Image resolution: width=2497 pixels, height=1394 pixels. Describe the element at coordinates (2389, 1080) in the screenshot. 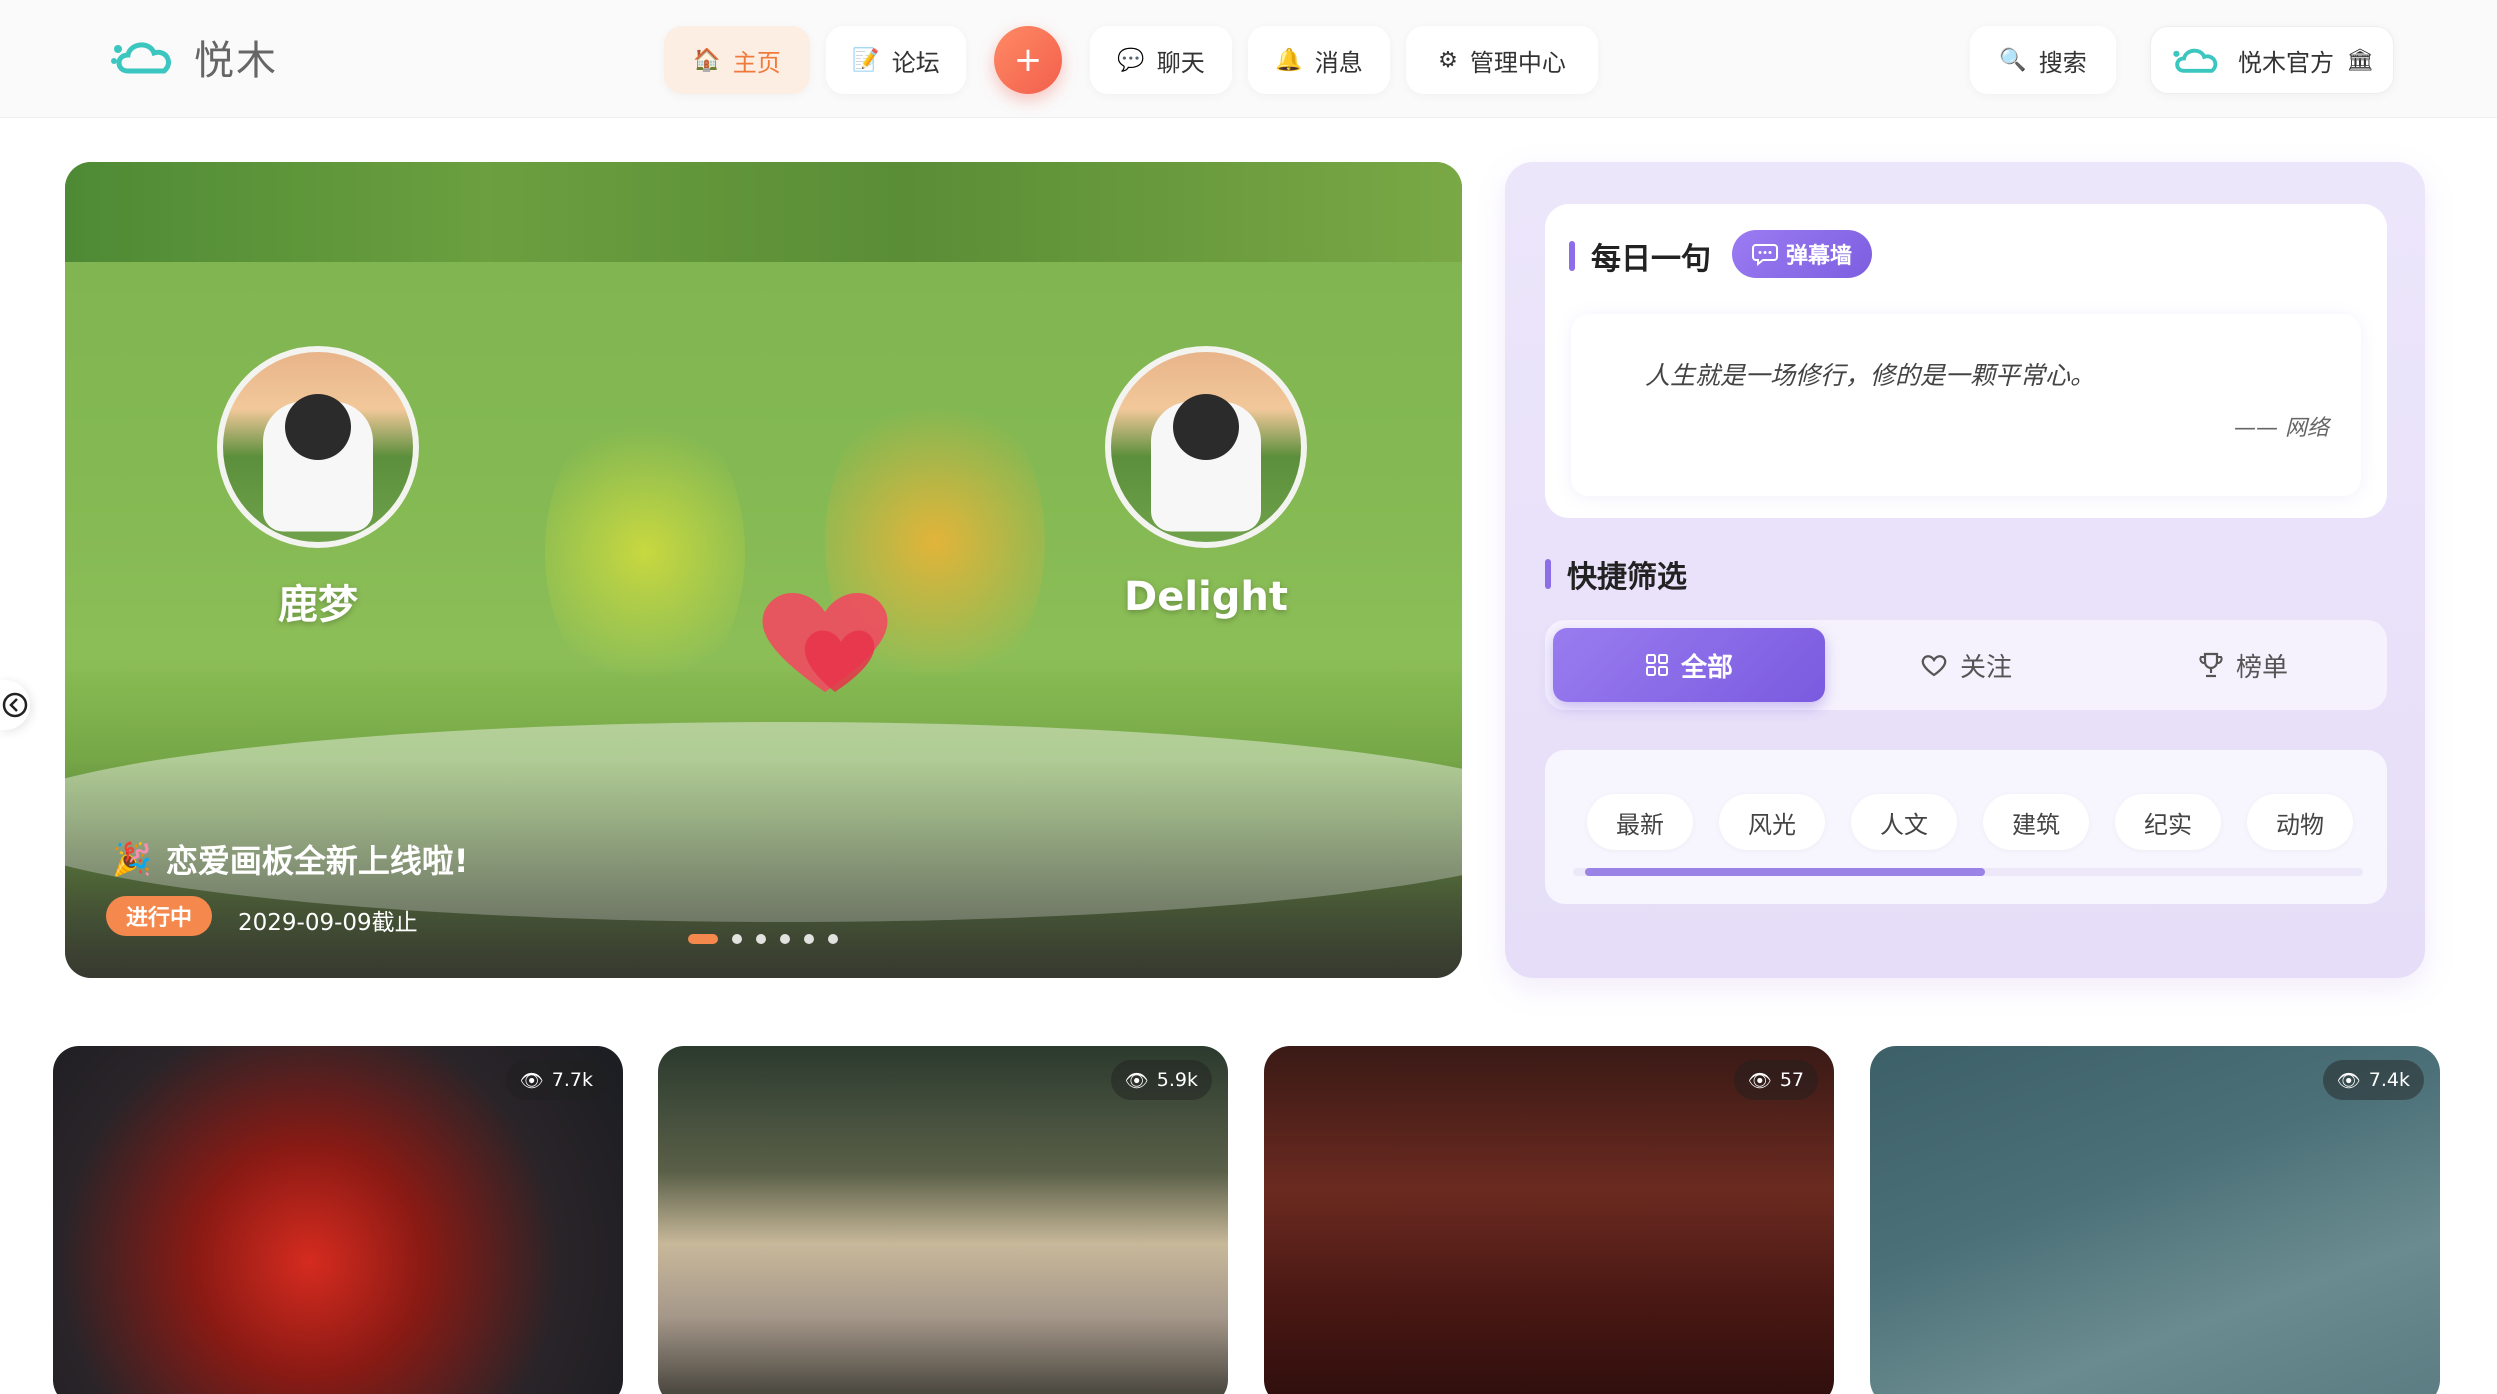

I see `view-count: 7.4k` at that location.